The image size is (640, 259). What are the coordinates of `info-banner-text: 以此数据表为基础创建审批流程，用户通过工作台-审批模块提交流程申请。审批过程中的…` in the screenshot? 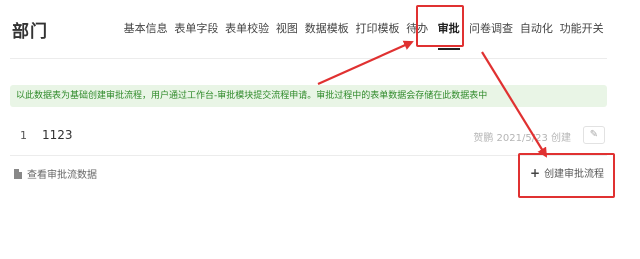 It's located at (252, 96).